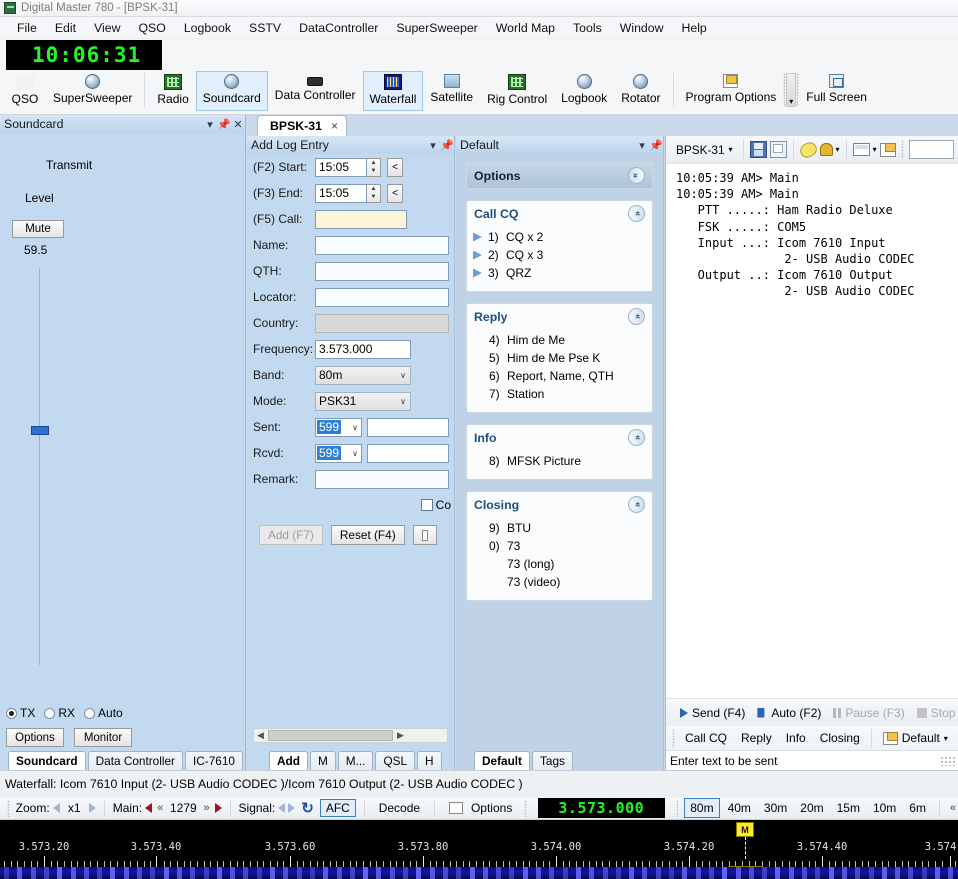 The width and height of the screenshot is (958, 879). What do you see at coordinates (399, 808) in the screenshot?
I see `decode-button: Decode` at bounding box center [399, 808].